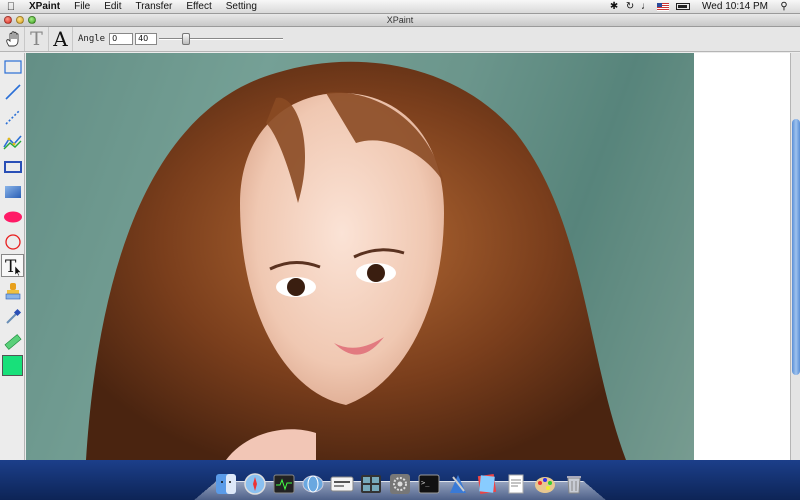 Image resolution: width=800 pixels, height=500 pixels. I want to click on rectangle-icon, so click(12, 166).